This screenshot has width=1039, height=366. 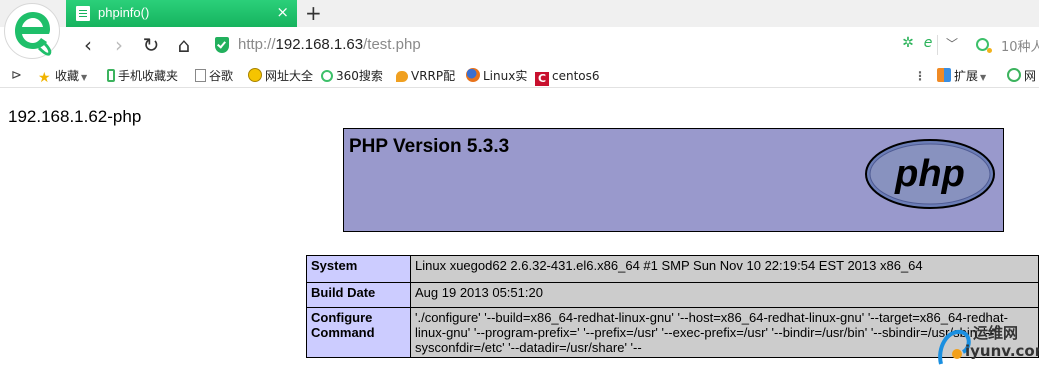 What do you see at coordinates (392, 44) in the screenshot?
I see `url-path: /test.php` at bounding box center [392, 44].